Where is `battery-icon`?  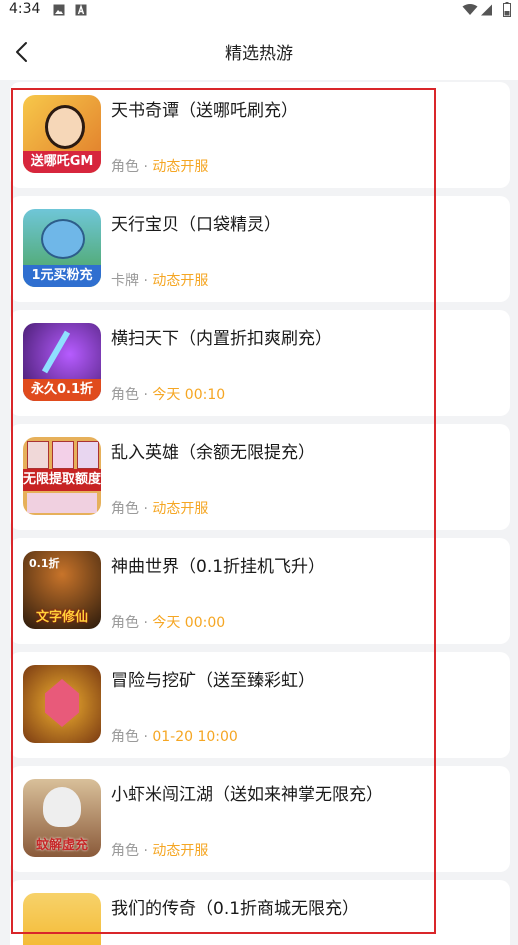 battery-icon is located at coordinates (507, 9).